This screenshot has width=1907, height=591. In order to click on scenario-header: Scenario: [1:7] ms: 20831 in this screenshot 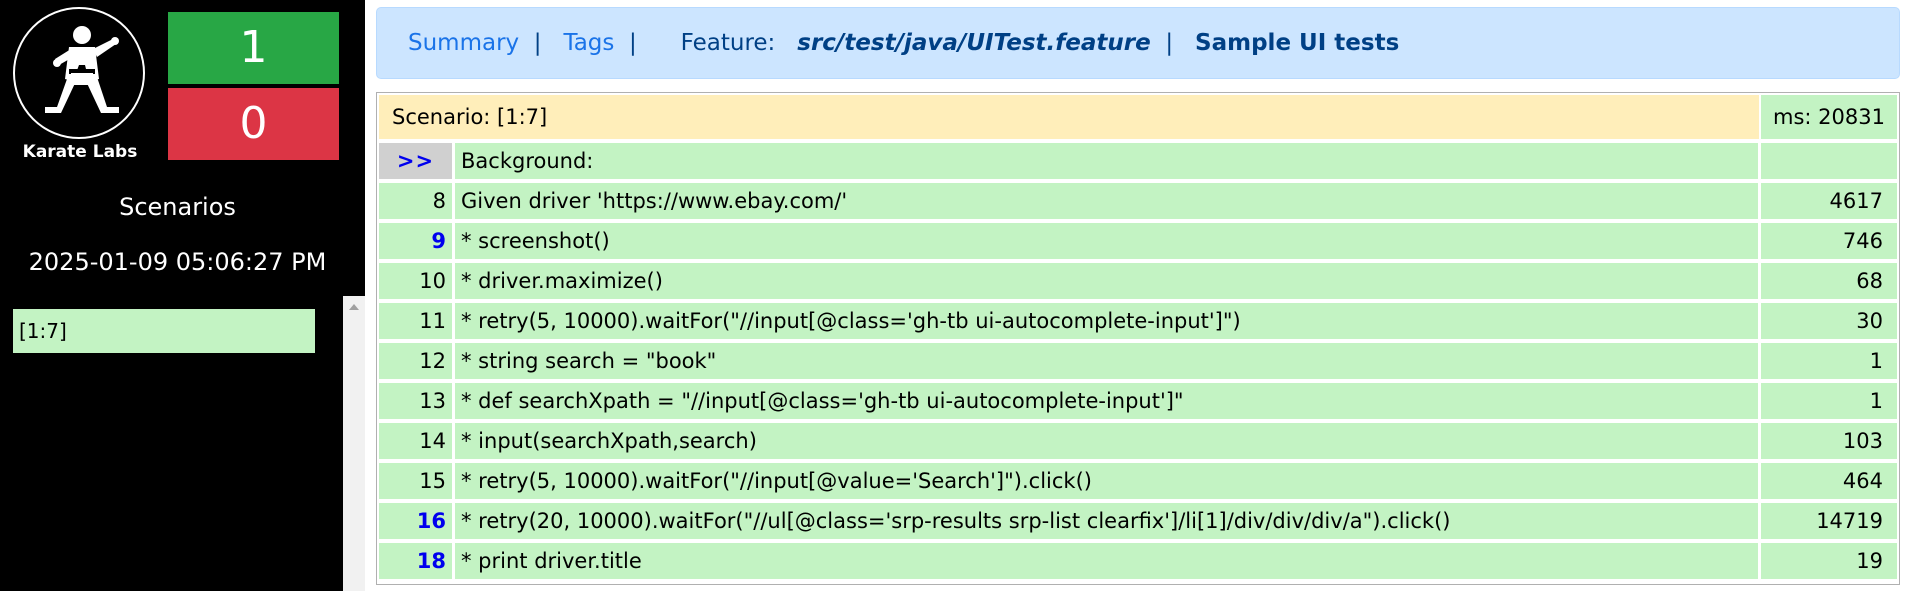, I will do `click(1138, 117)`.